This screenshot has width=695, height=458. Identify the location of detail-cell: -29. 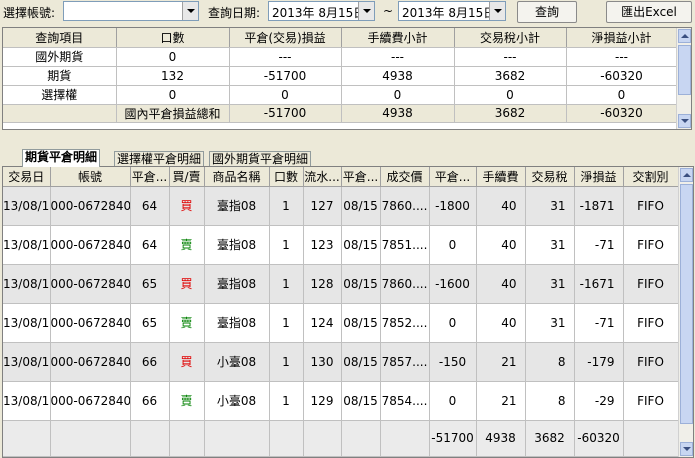
(599, 401).